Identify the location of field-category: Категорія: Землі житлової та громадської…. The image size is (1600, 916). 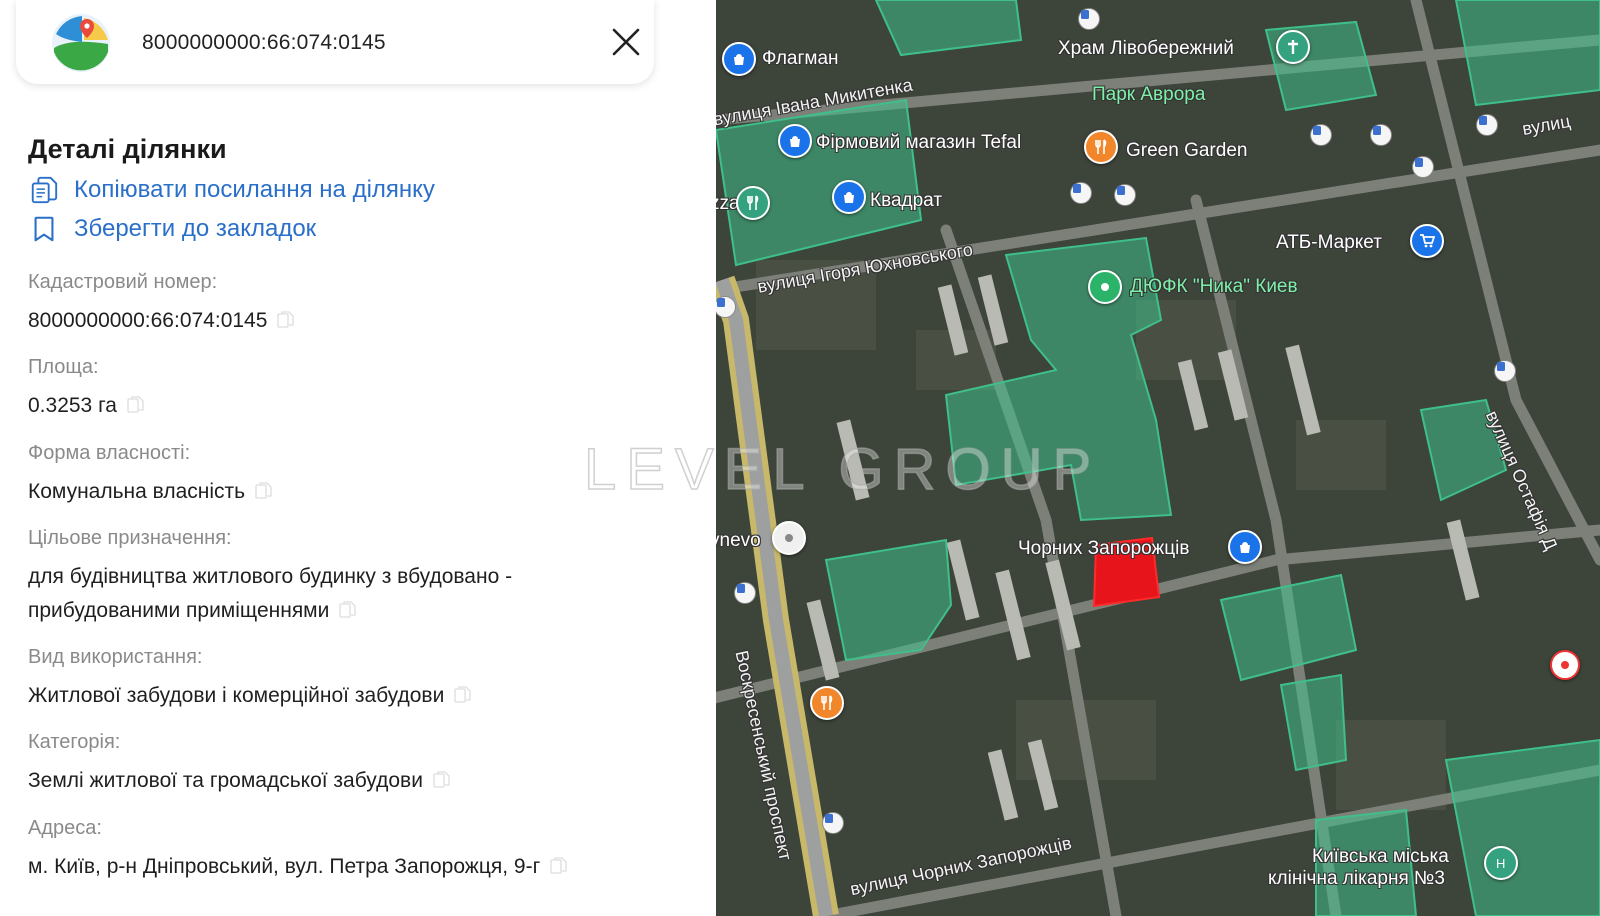
(358, 765).